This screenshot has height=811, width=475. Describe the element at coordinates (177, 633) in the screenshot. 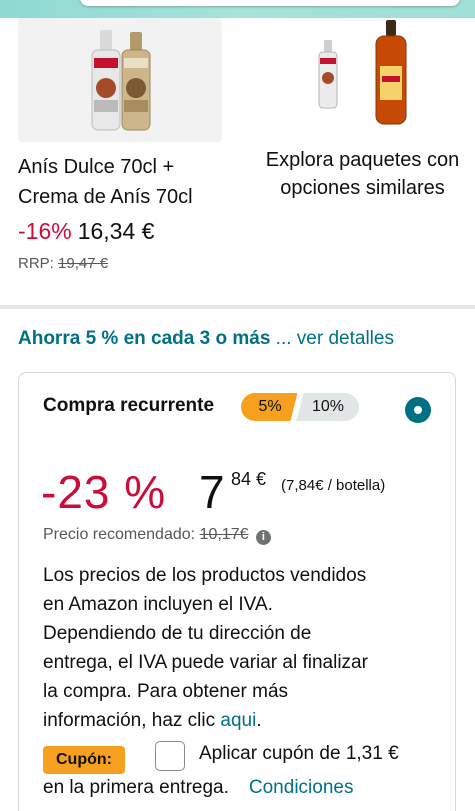

I see `vat-line3: Dependiendo de tu dirección de` at that location.